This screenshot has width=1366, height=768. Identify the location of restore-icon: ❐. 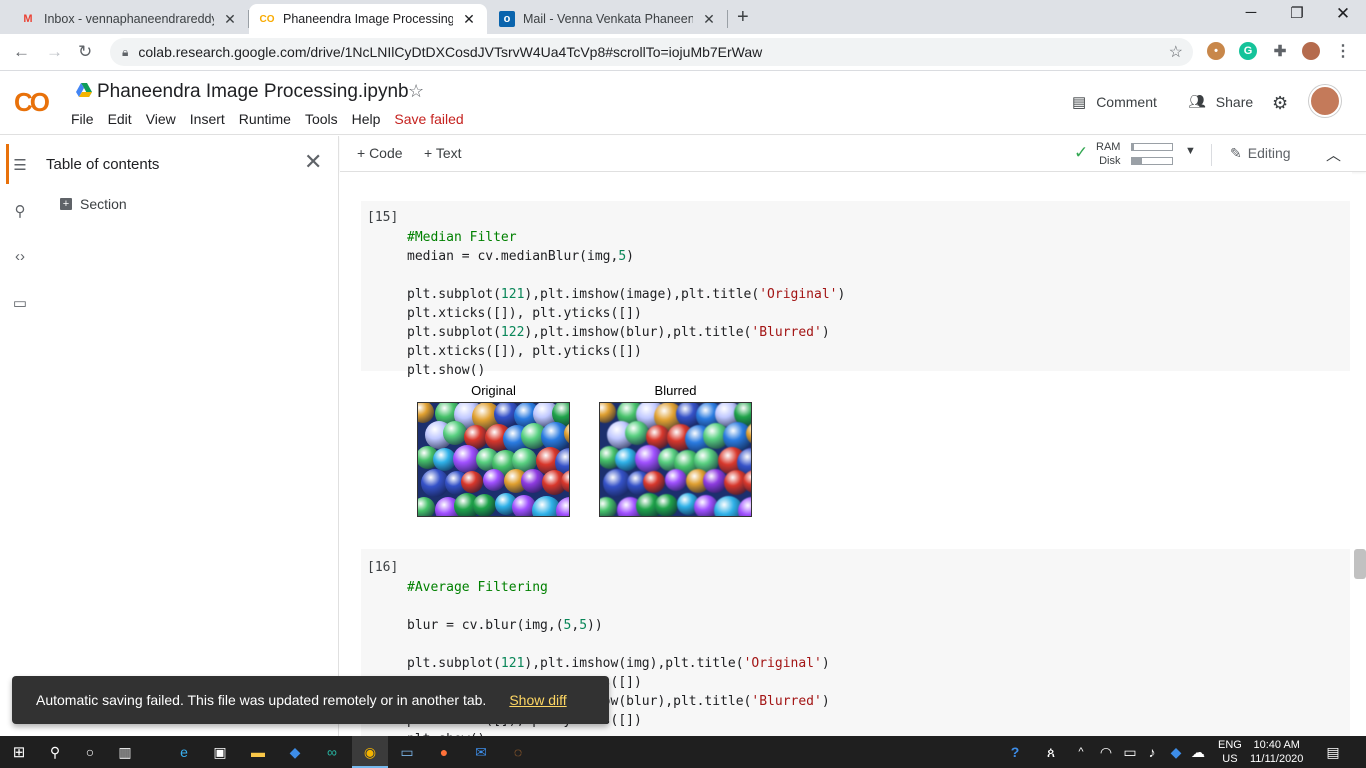
(1297, 13).